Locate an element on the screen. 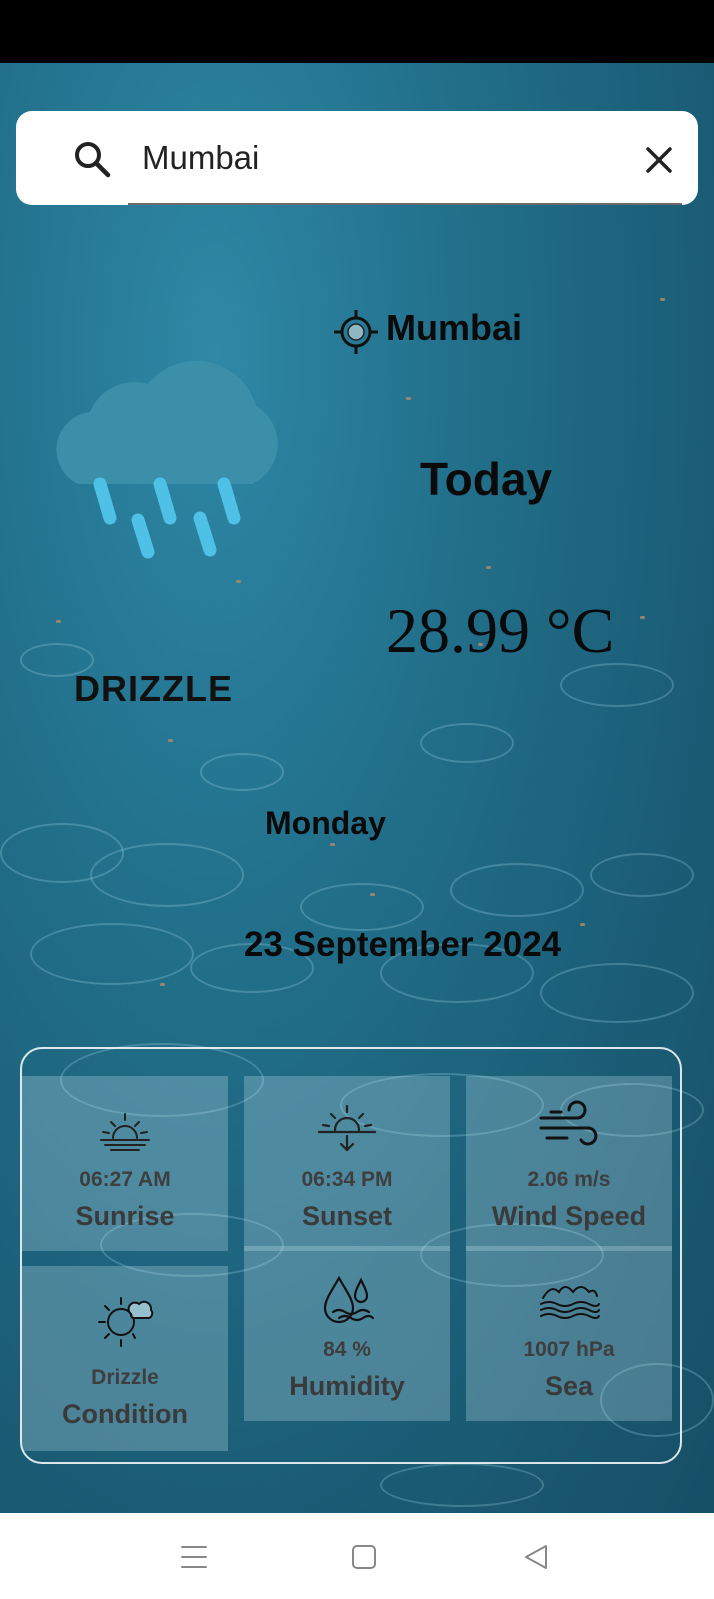 Image resolution: width=714 pixels, height=1599 pixels. condition-value: Drizzle is located at coordinates (125, 1377).